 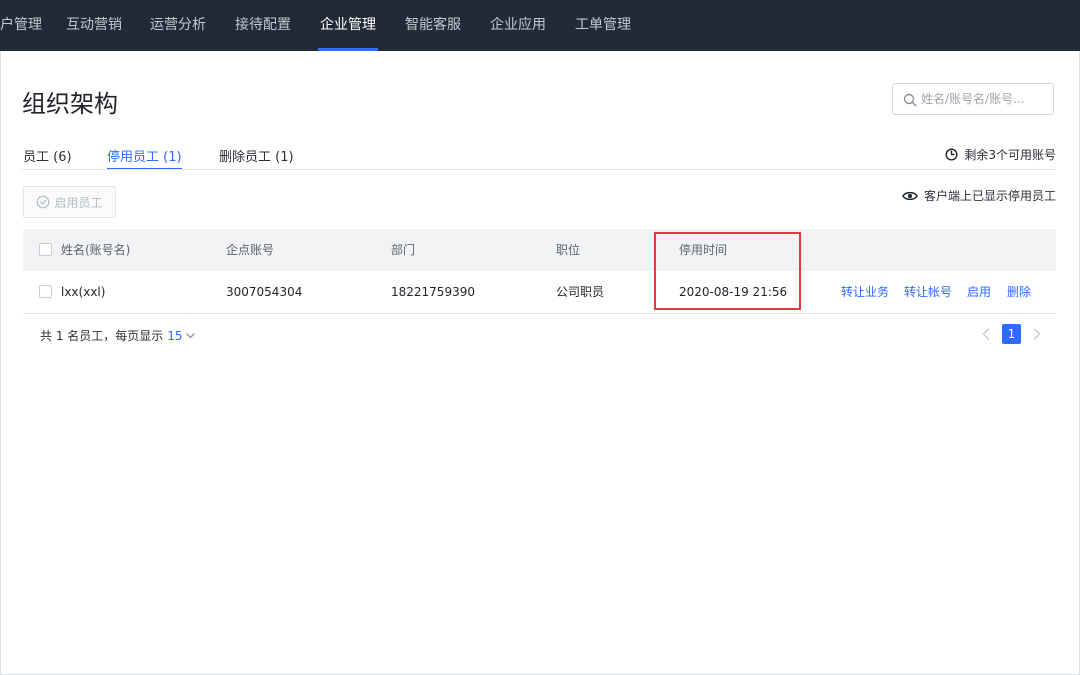 What do you see at coordinates (733, 292) in the screenshot?
I see `cell-disabled-time: 2020-08-19 21:56` at bounding box center [733, 292].